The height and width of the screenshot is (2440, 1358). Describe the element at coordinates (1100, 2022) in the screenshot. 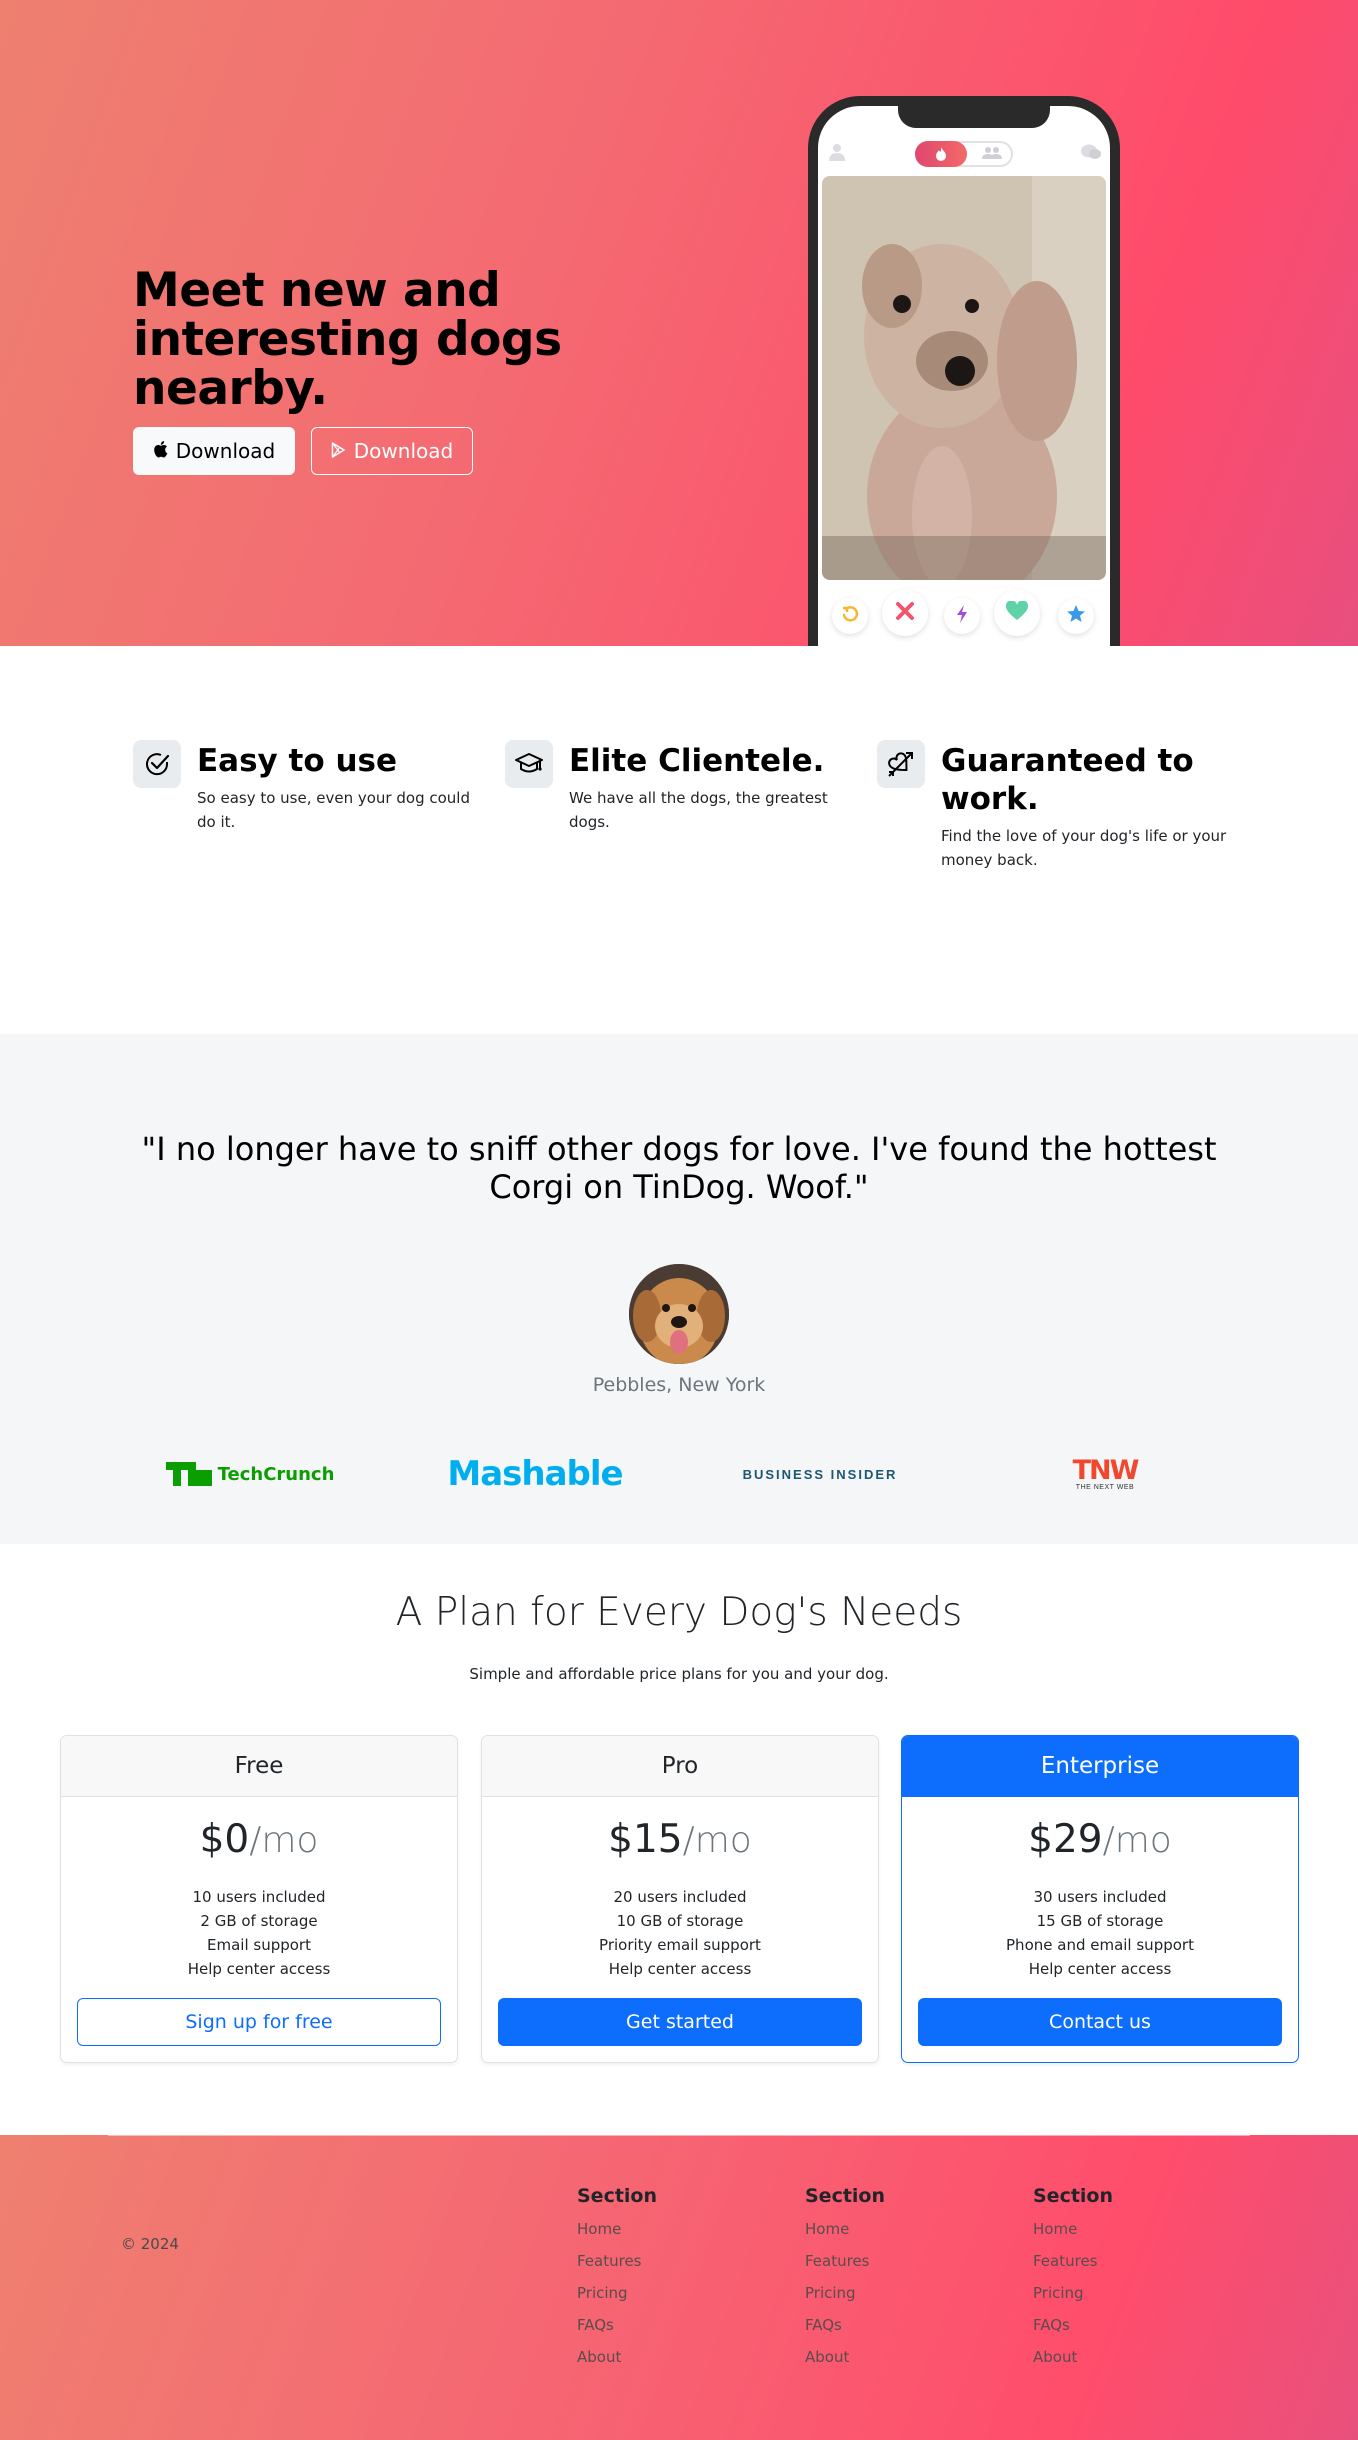

I see `contact-us-button: Contact us` at that location.